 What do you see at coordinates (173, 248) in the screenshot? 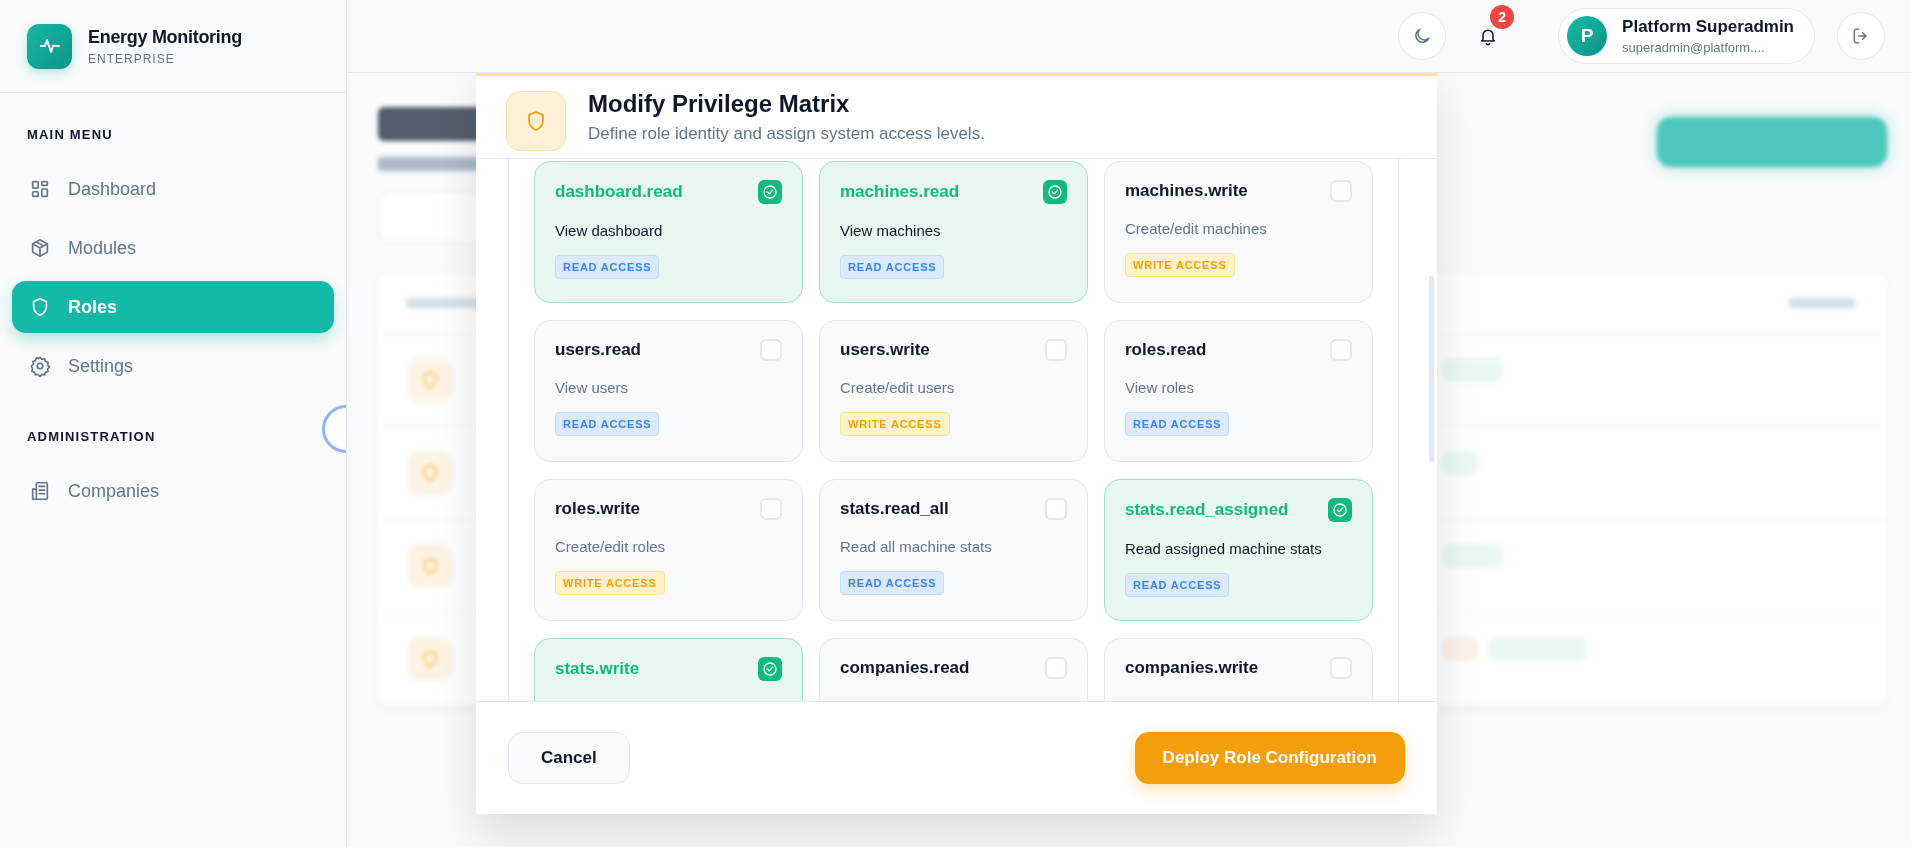
I see `sidebar-item: Modules` at bounding box center [173, 248].